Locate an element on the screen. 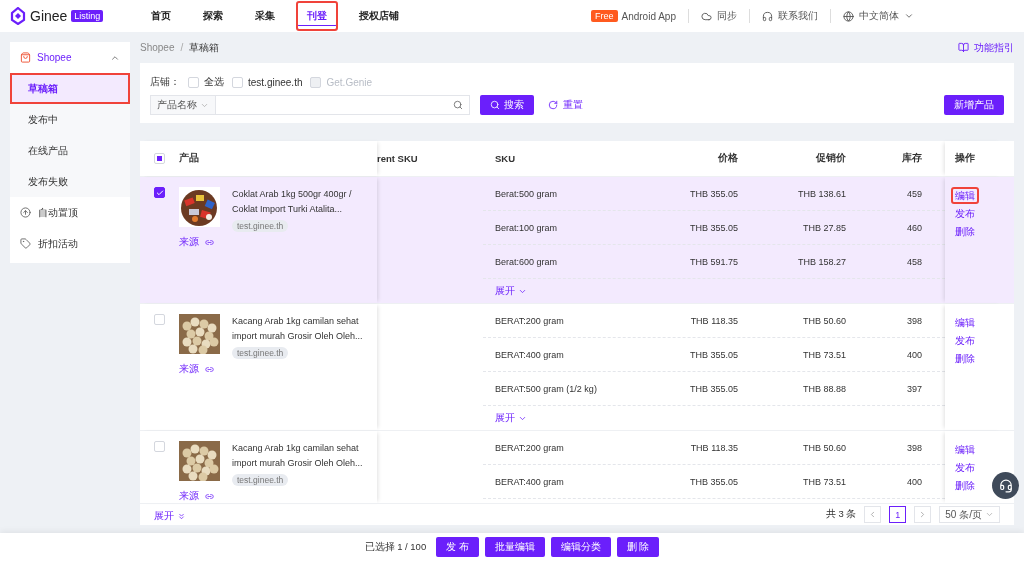  tag-icon is located at coordinates (25, 243).